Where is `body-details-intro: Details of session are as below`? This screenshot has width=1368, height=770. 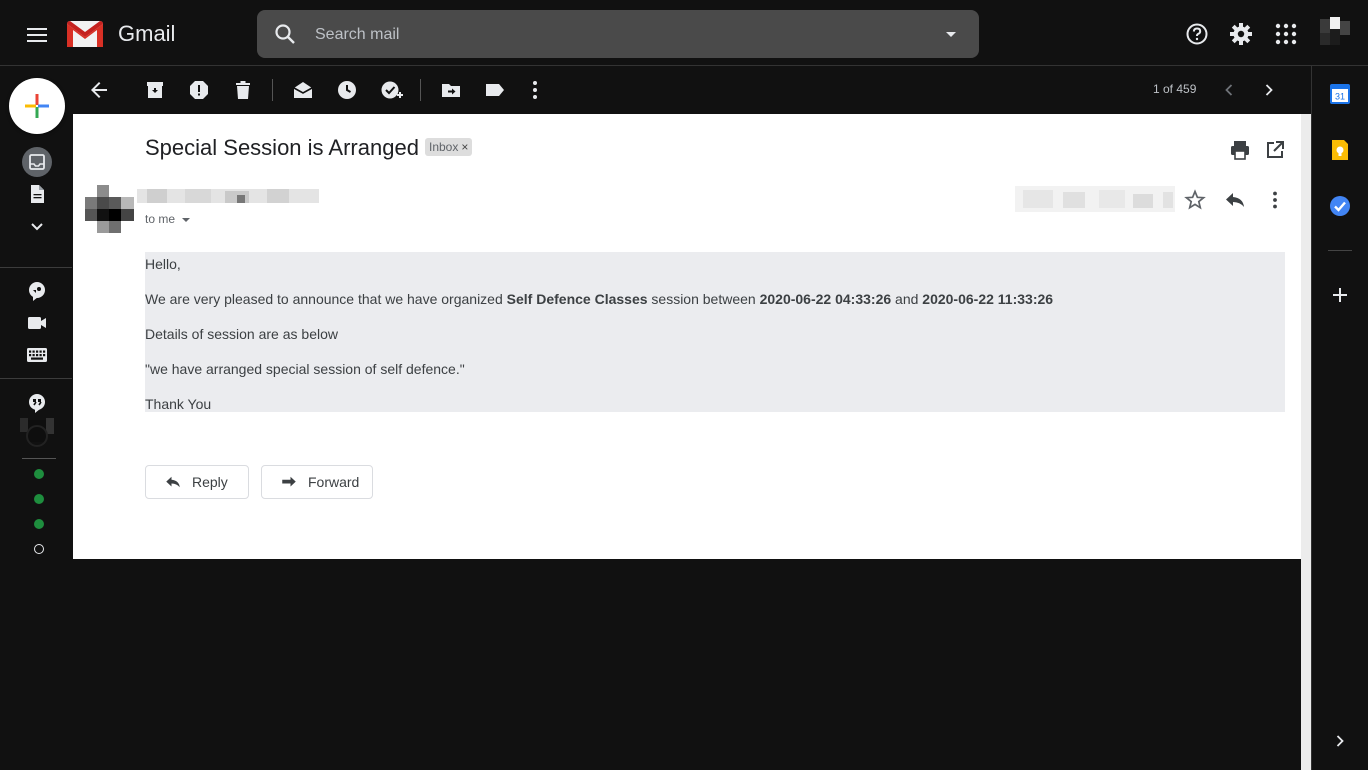
body-details-intro: Details of session are as below is located at coordinates (241, 334).